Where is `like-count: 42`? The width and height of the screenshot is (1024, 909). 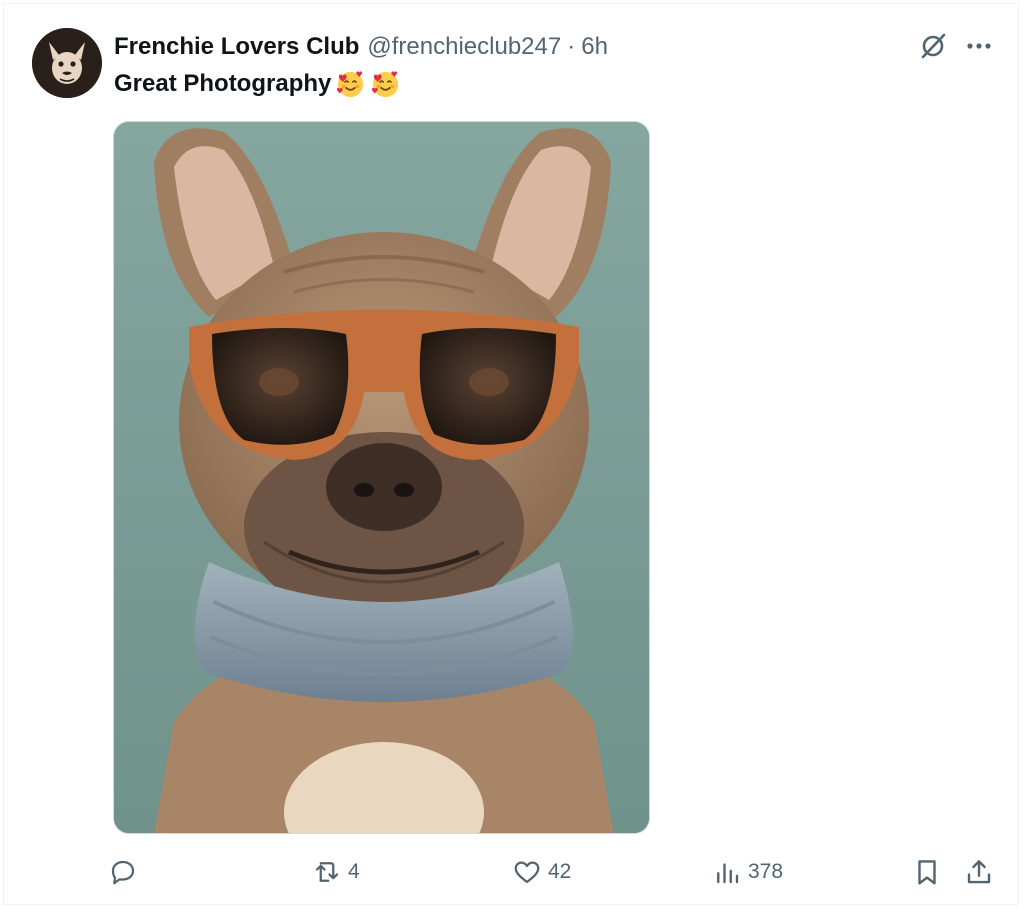
like-count: 42 is located at coordinates (560, 871).